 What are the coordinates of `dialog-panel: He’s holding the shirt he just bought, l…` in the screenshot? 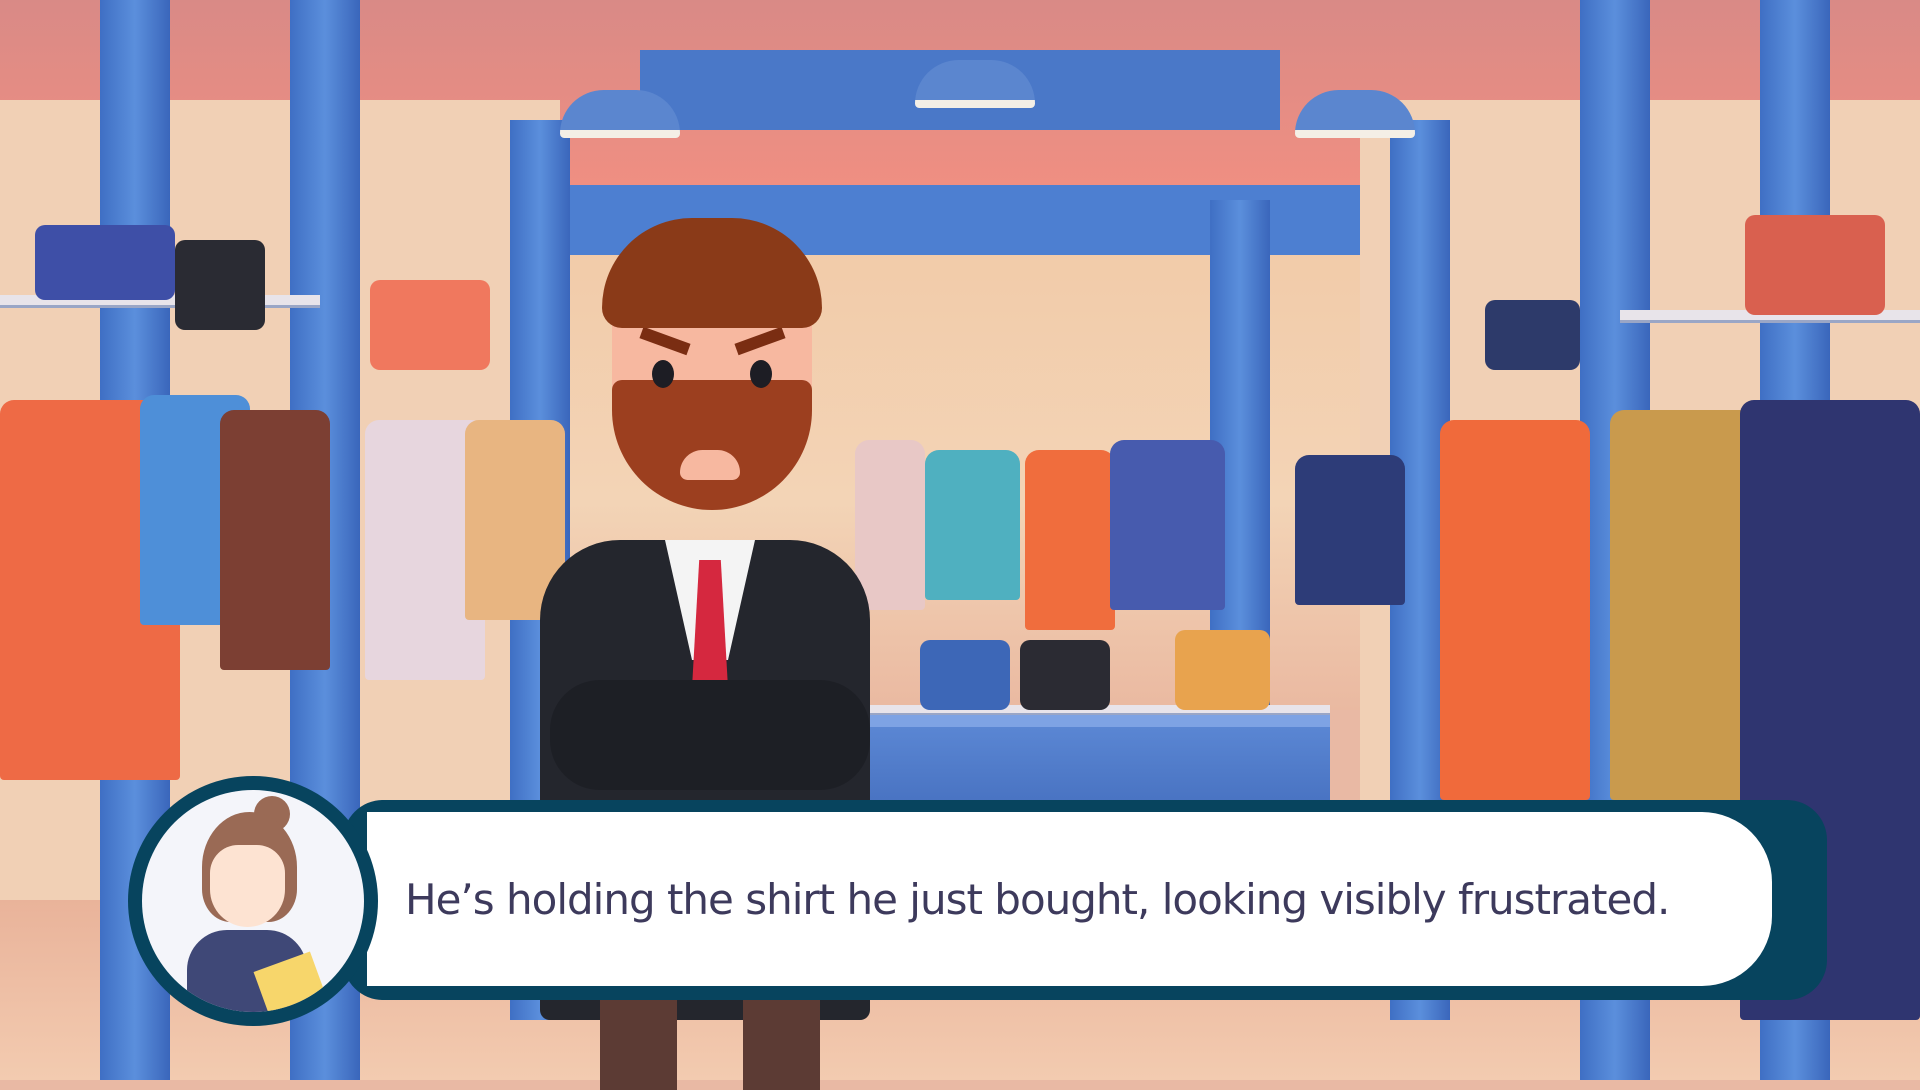 It's located at (1069, 899).